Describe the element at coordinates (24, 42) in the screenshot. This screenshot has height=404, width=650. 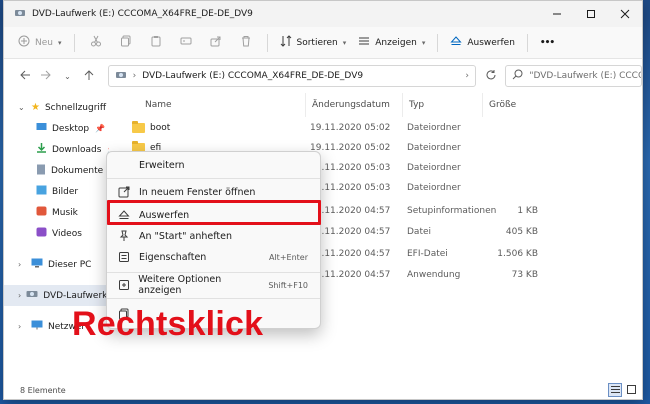
I see `plus-circle-icon` at that location.